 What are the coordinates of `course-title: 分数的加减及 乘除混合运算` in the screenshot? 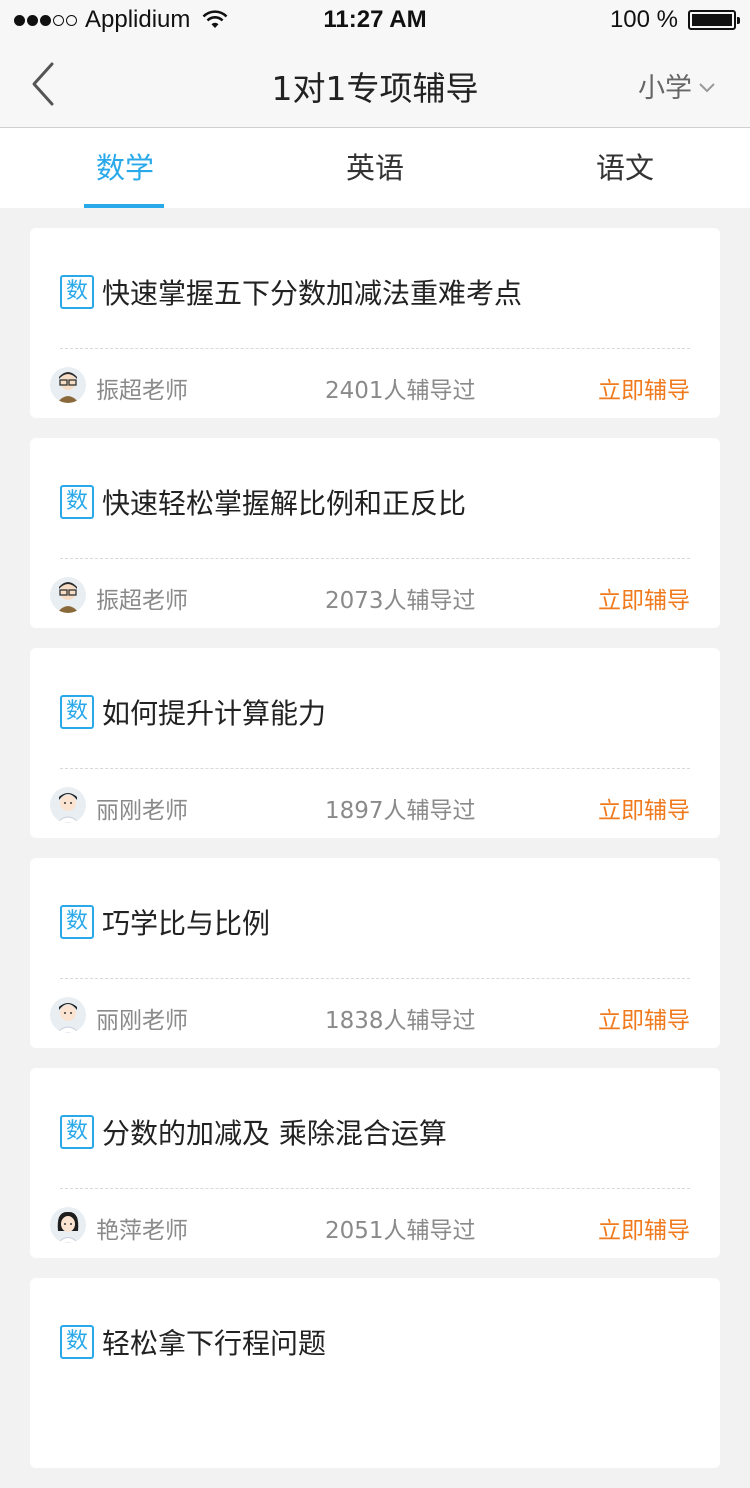 It's located at (274, 1133).